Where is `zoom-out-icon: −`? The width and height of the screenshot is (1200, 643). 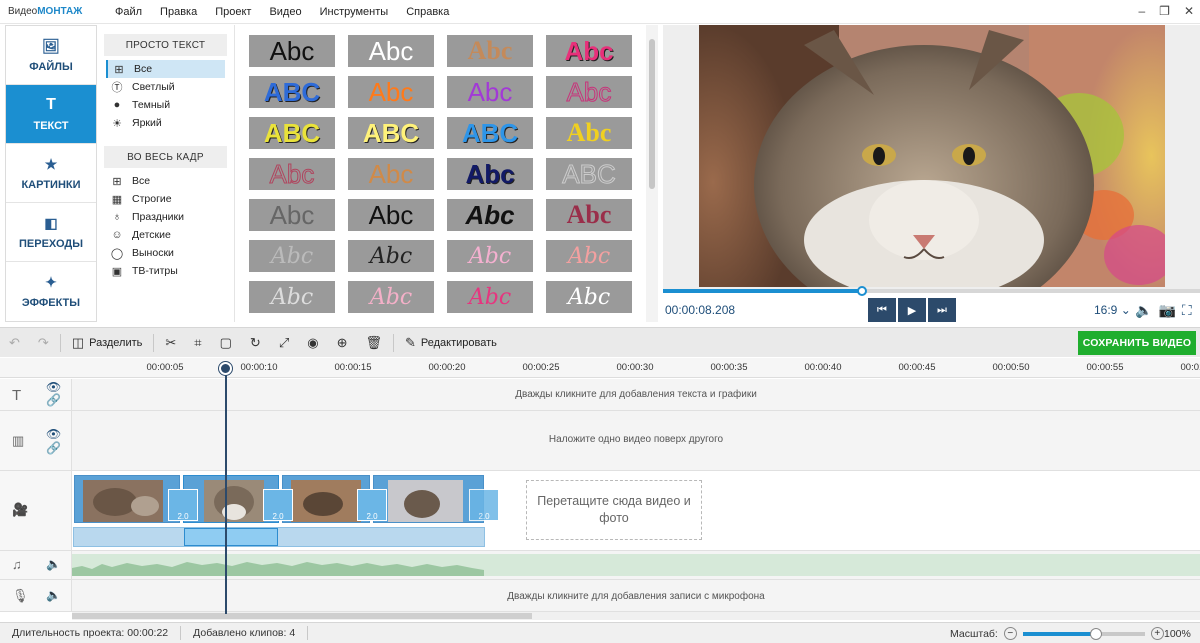 zoom-out-icon: − is located at coordinates (1010, 633).